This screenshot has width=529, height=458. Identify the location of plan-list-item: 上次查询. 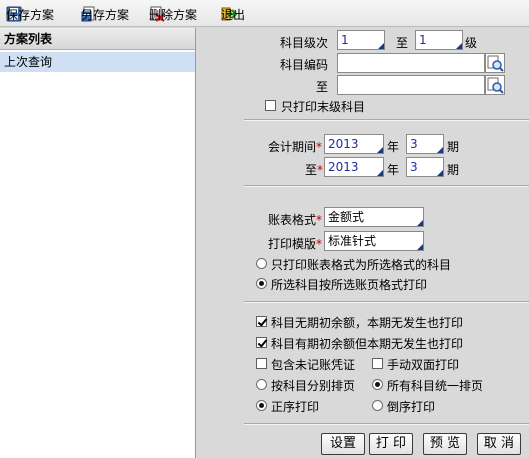
(97, 62).